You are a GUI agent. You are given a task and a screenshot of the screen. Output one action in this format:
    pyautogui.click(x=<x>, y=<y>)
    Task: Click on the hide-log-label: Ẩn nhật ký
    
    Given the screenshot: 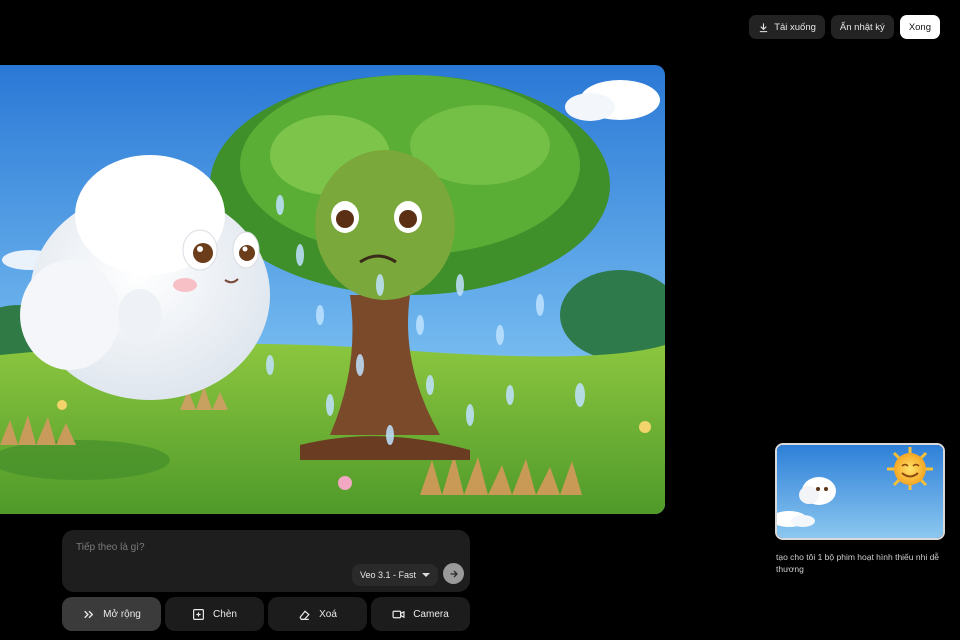 What is the action you would take?
    pyautogui.click(x=862, y=27)
    